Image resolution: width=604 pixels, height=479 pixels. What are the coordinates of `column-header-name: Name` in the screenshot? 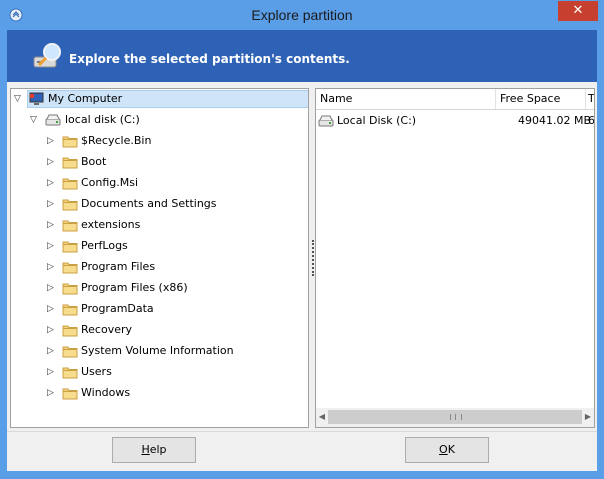 It's located at (406, 99).